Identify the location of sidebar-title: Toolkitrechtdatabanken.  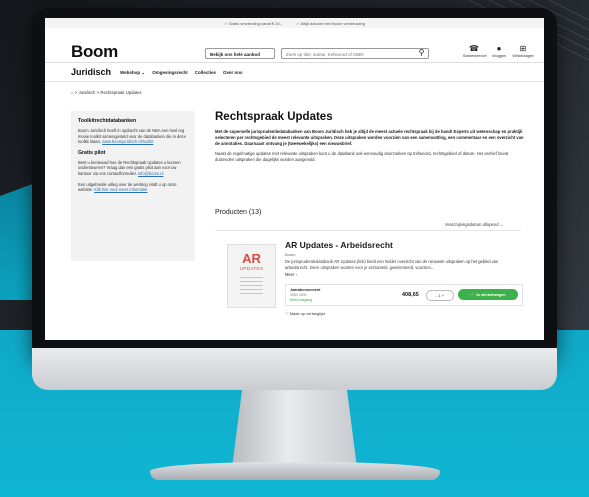
(107, 121).